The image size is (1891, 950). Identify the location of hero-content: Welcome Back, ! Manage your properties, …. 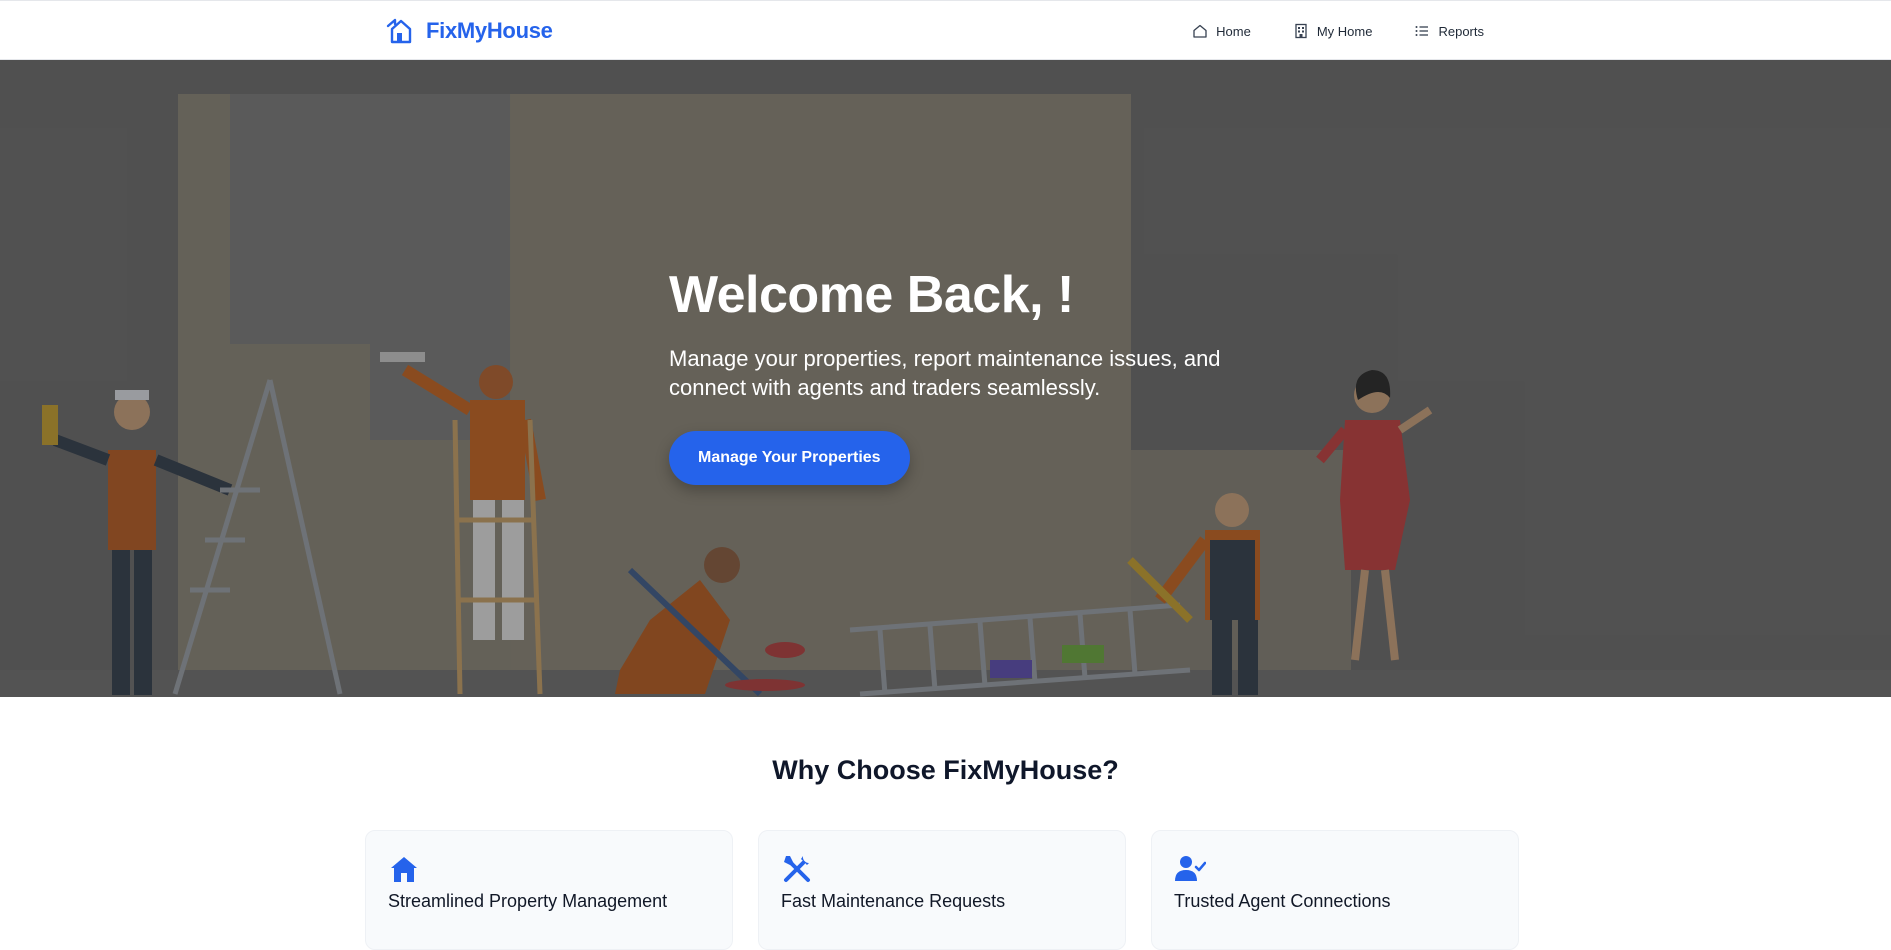
(969, 375).